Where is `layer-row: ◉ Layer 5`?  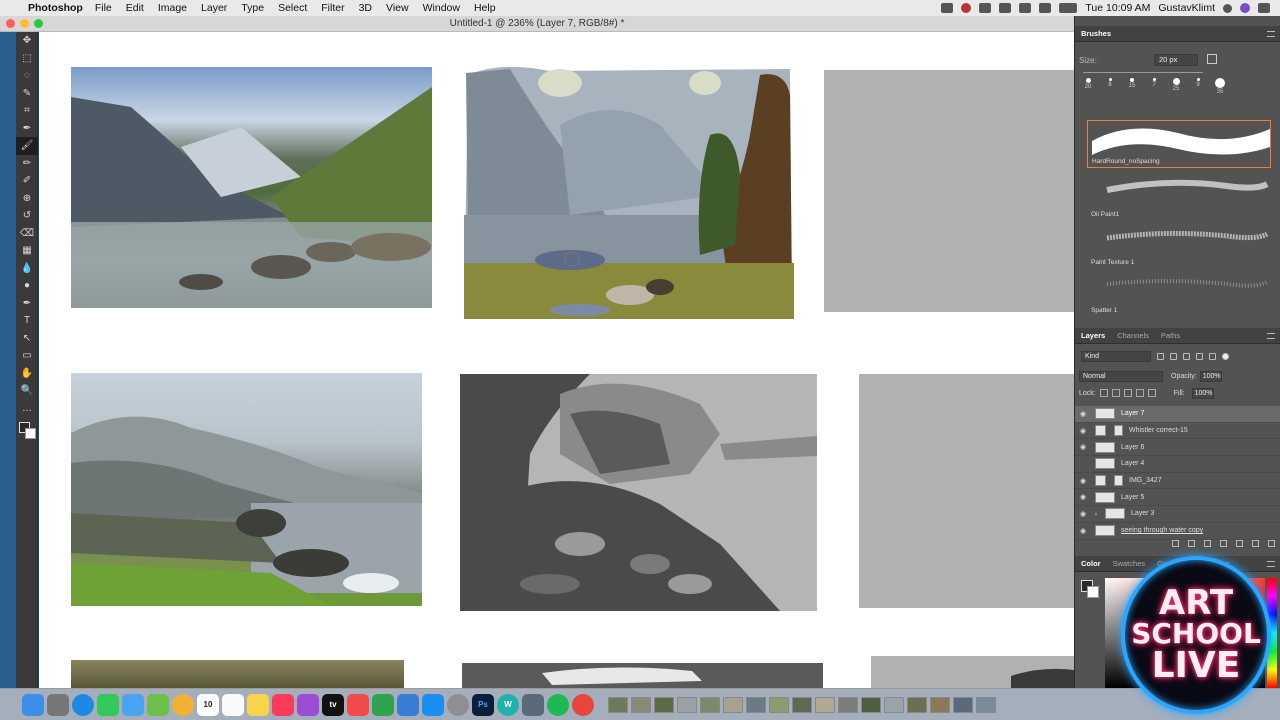 layer-row: ◉ Layer 5 is located at coordinates (1177, 498).